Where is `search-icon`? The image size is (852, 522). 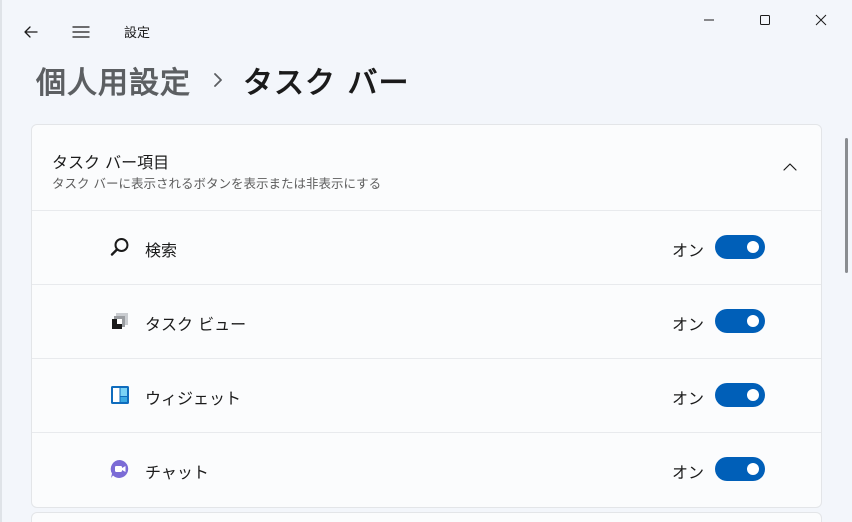 search-icon is located at coordinates (120, 247).